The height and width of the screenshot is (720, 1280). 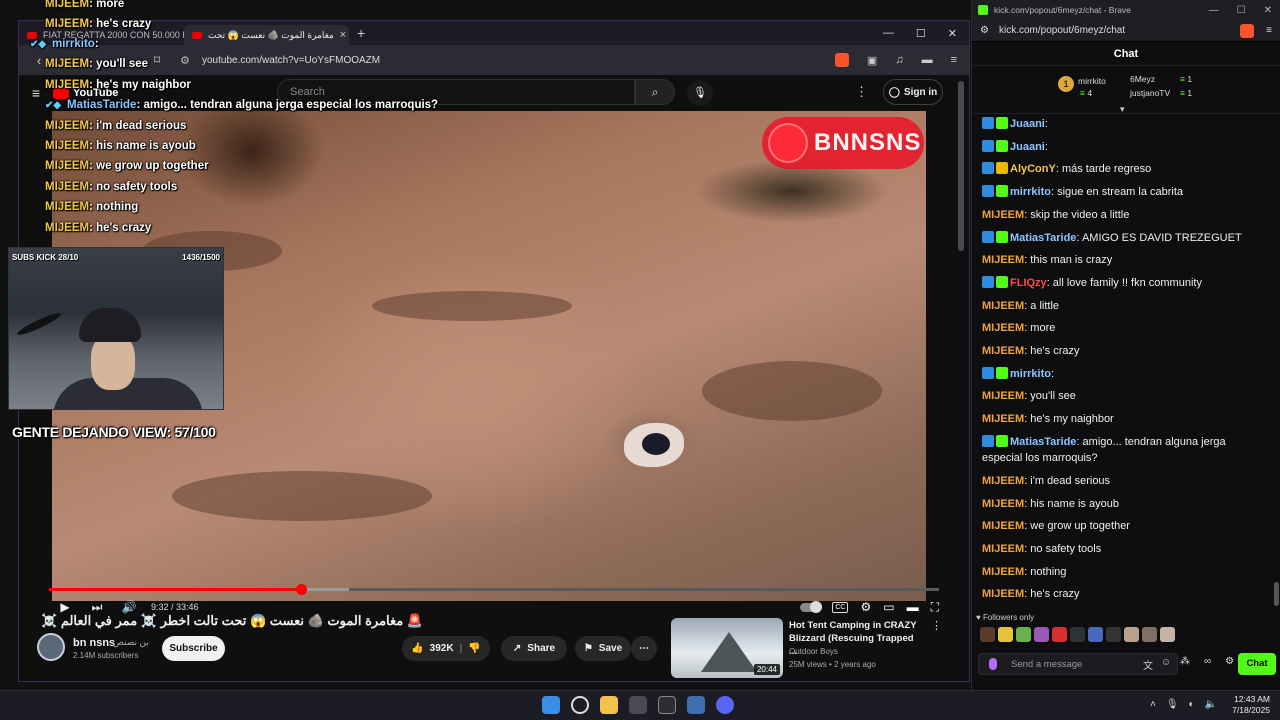 What do you see at coordinates (1192, 704) in the screenshot?
I see `network-icon: ◐` at bounding box center [1192, 704].